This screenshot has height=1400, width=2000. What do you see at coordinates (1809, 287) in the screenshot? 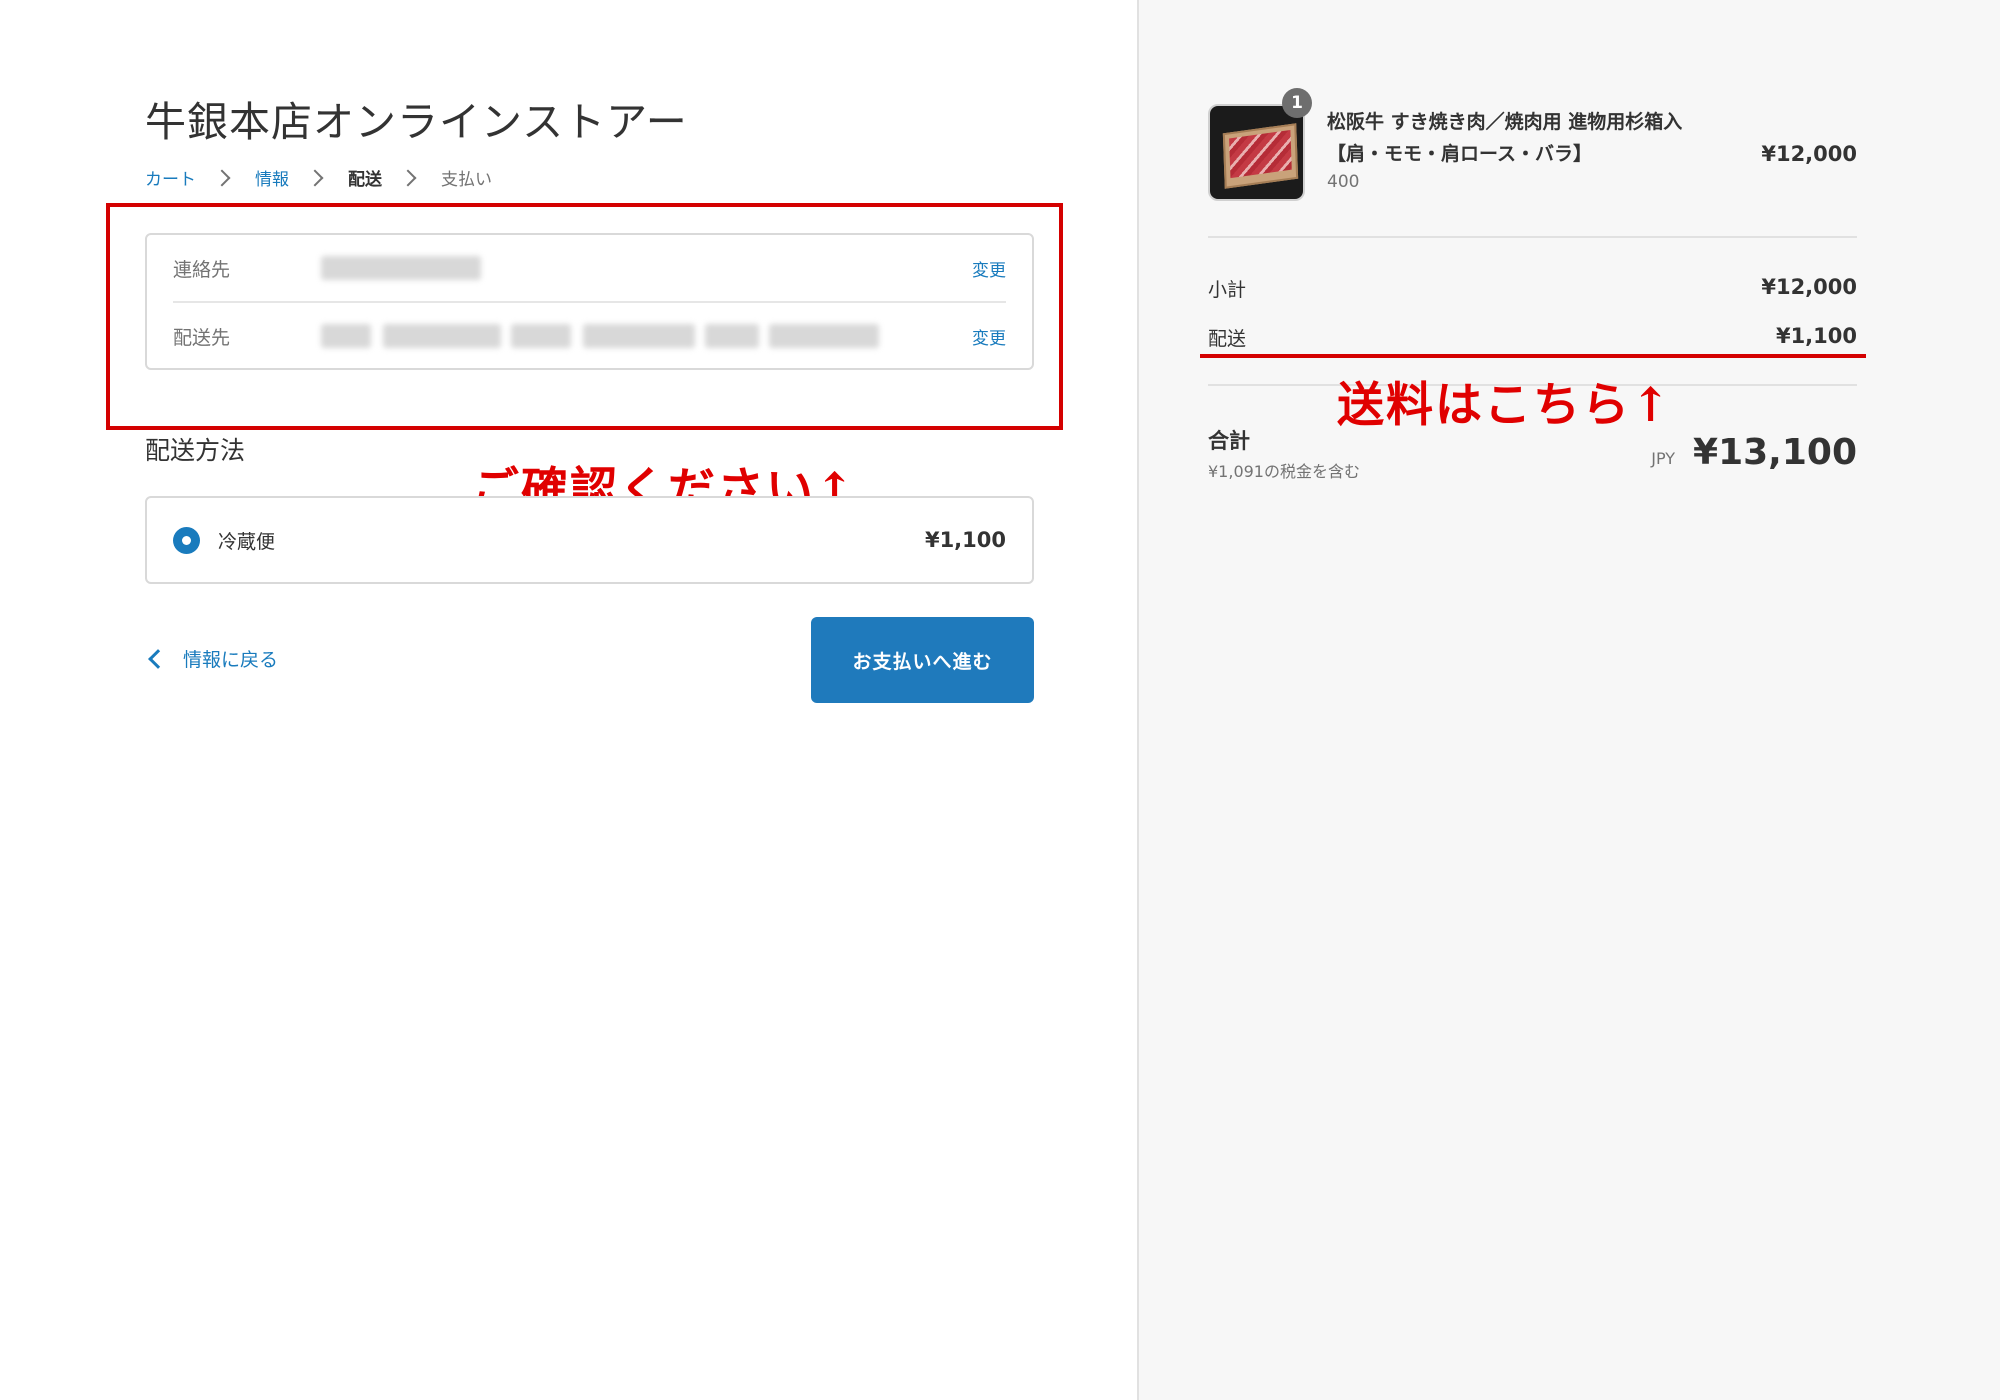
I see `subtotal-value: ¥12,000` at bounding box center [1809, 287].